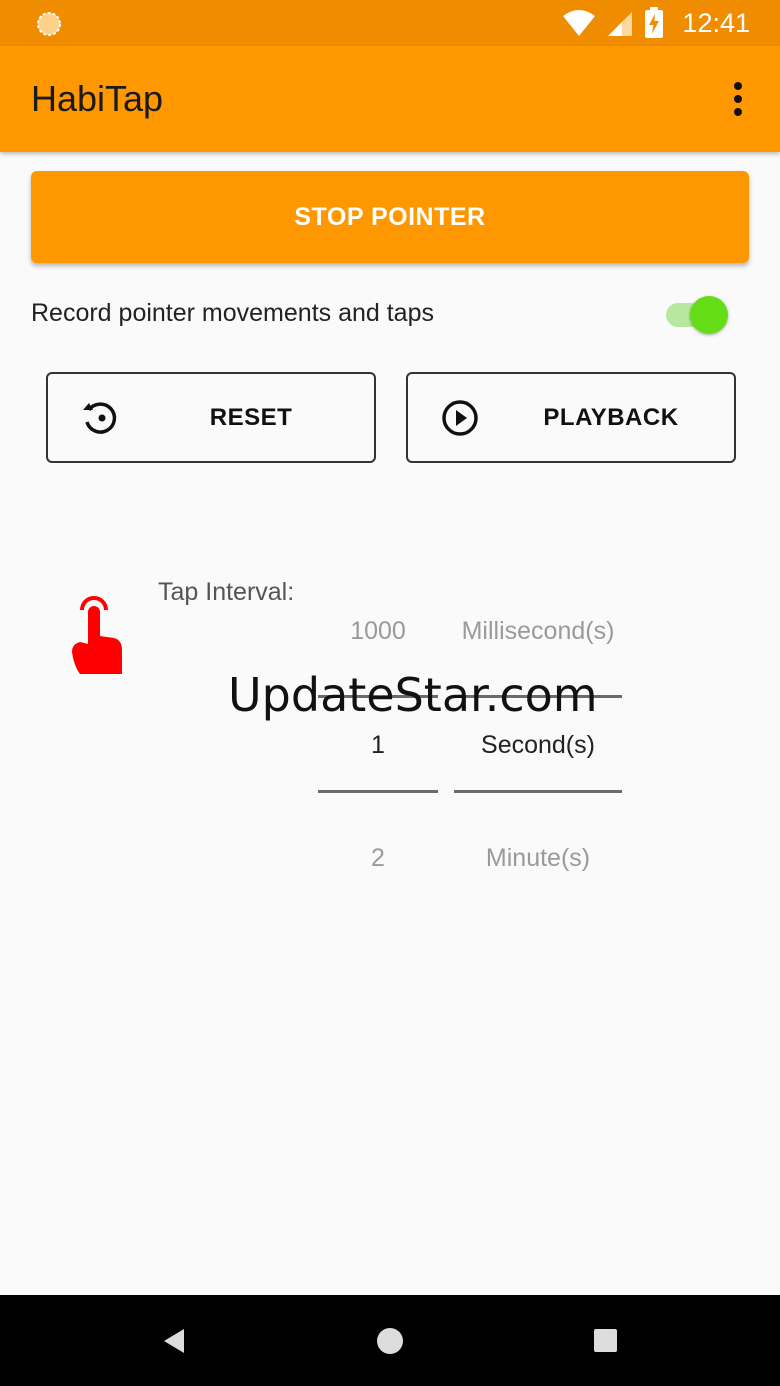  I want to click on reset-button: RESET, so click(211, 417).